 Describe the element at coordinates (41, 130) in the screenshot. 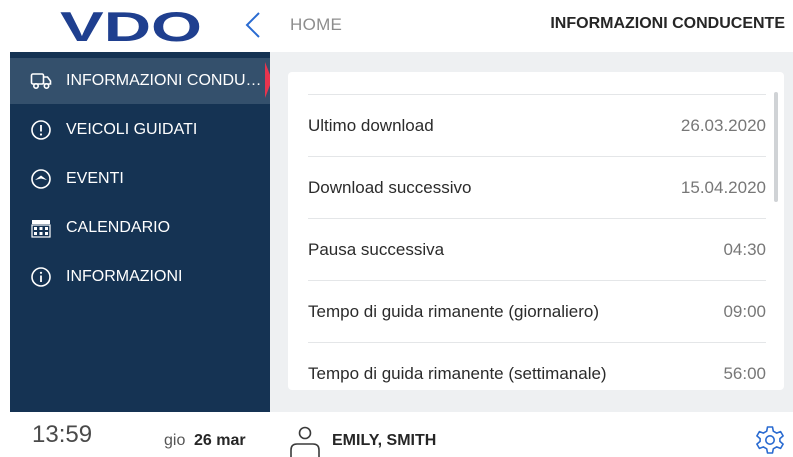

I see `alert-circle-icon` at that location.